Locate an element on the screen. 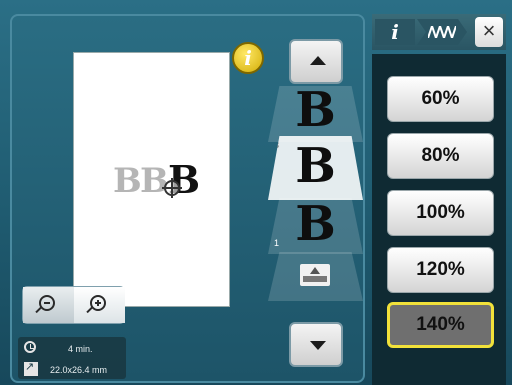 This screenshot has width=512, height=385. zoom-in-icon is located at coordinates (98, 303).